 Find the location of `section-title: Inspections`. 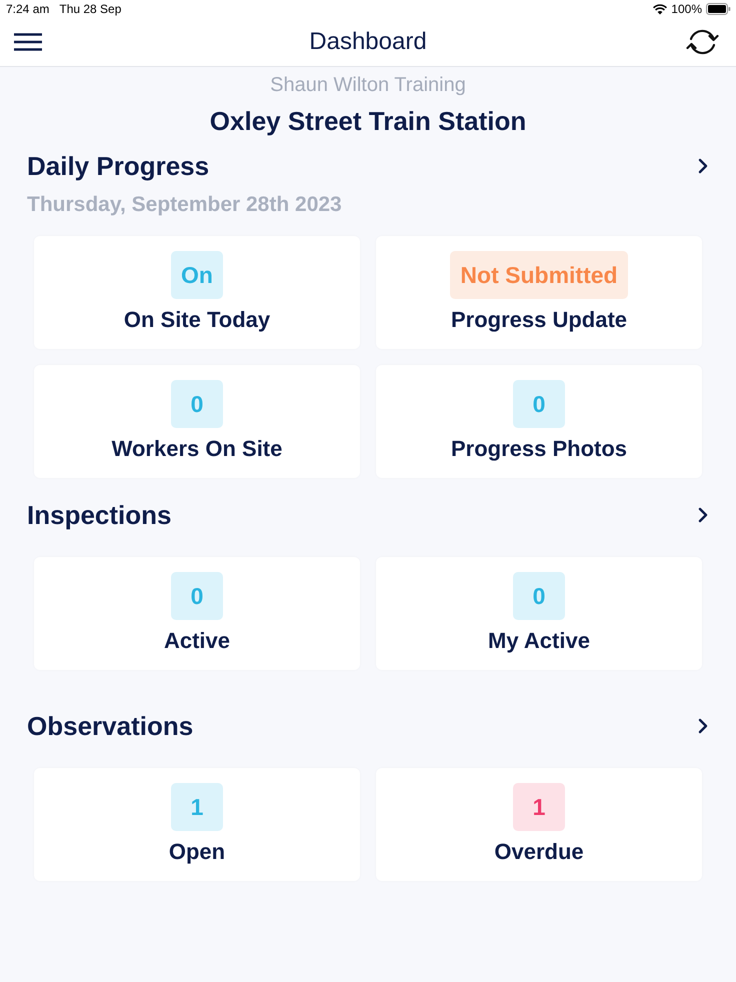

section-title: Inspections is located at coordinates (99, 515).